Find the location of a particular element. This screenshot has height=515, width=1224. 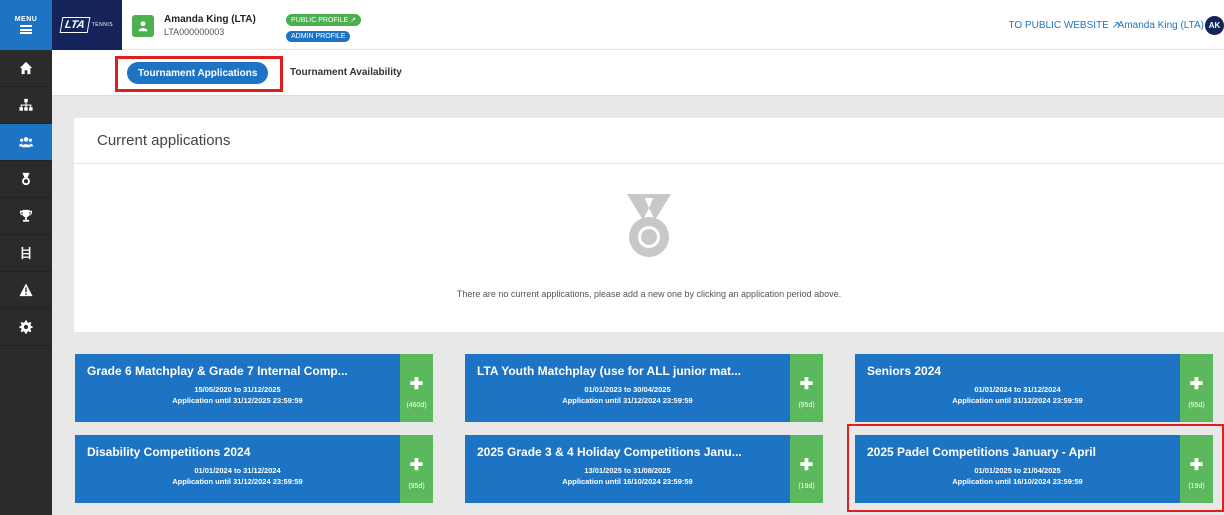

warning-icon is located at coordinates (26, 290).